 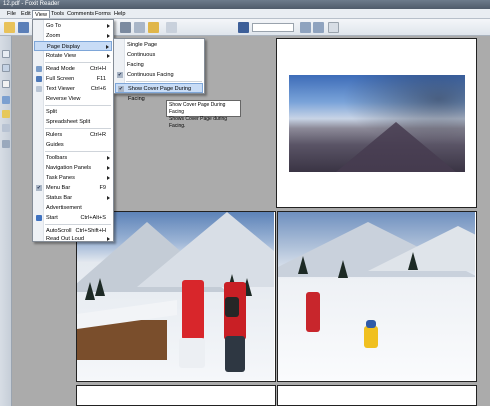 What do you see at coordinates (73, 158) in the screenshot?
I see `menu-item-toolbars: Toolbars` at bounding box center [73, 158].